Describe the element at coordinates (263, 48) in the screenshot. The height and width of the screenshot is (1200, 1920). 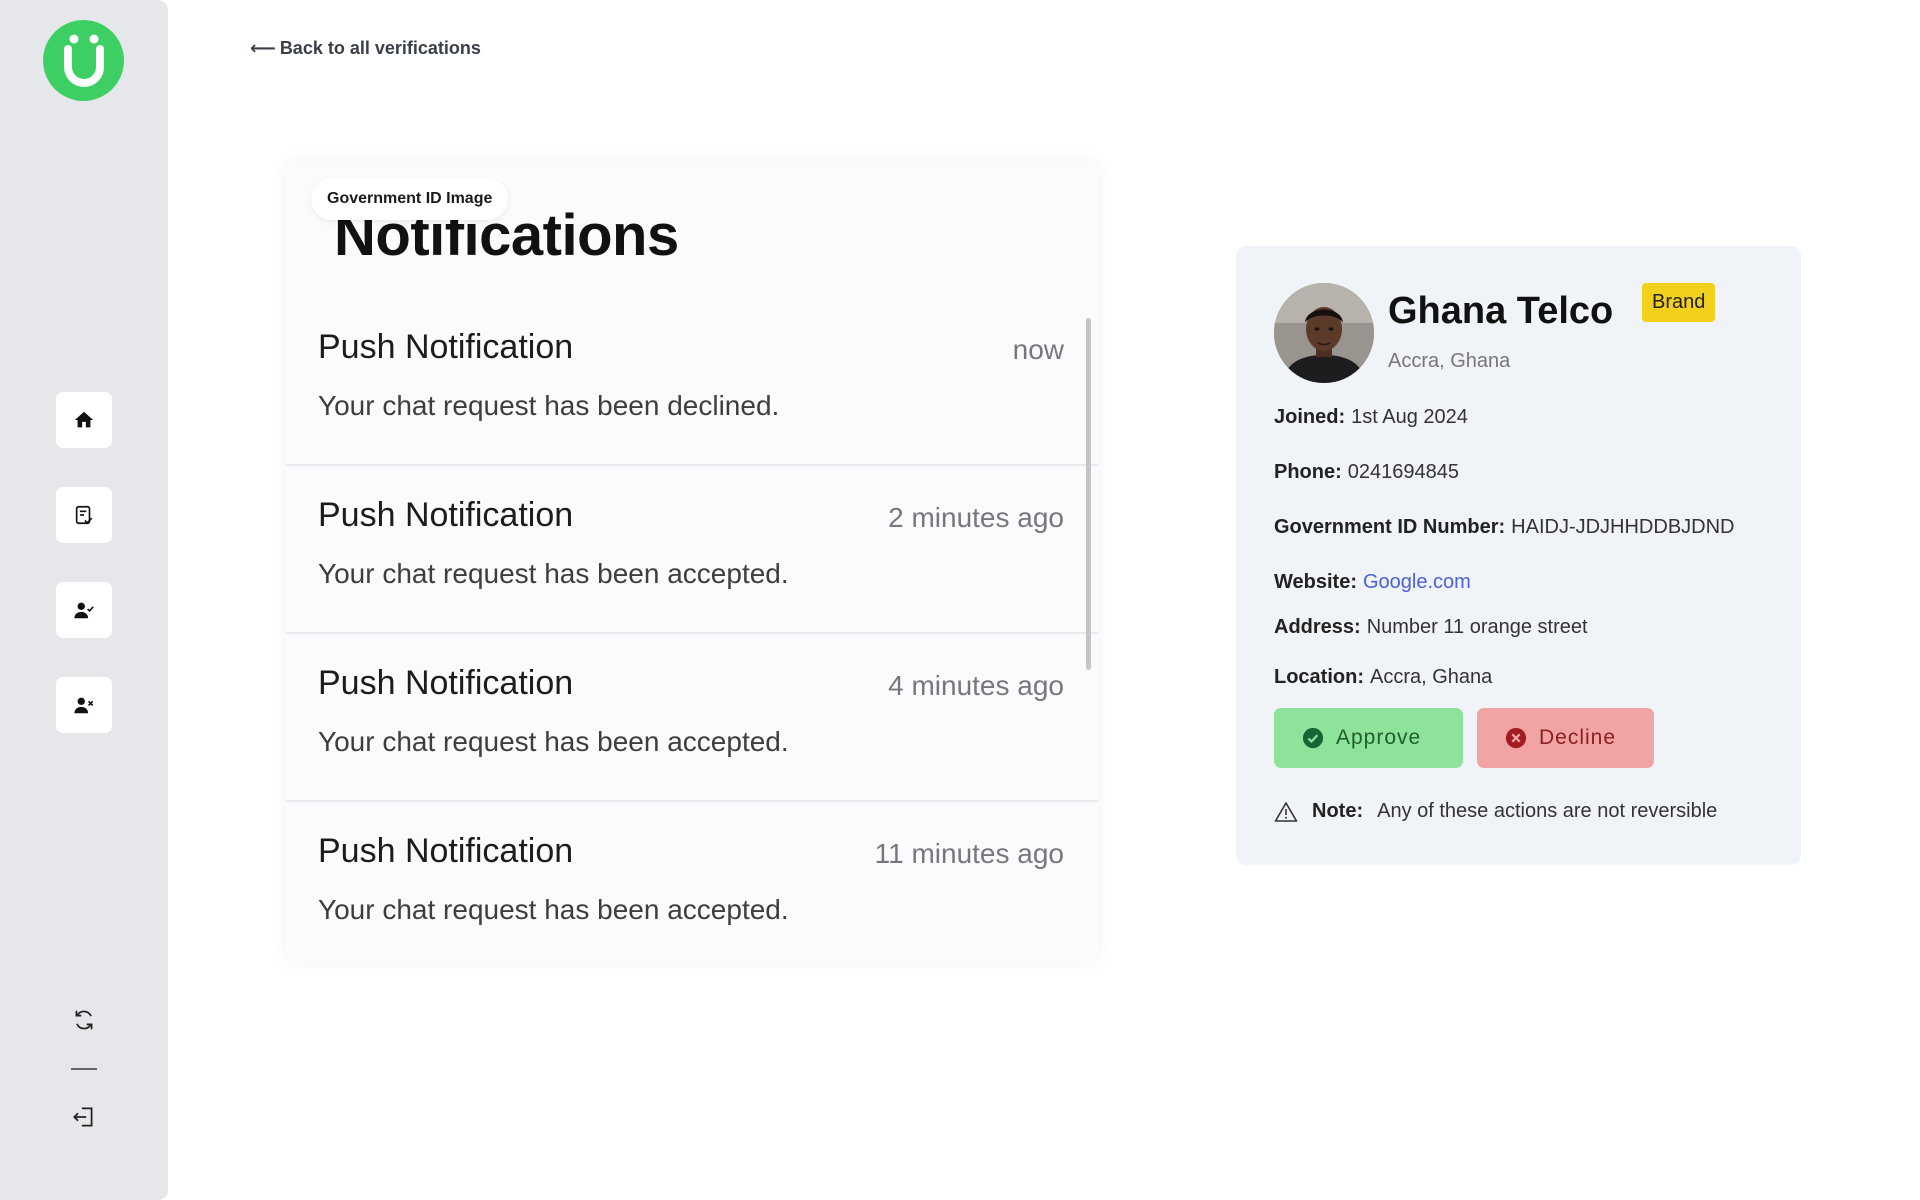
I see `back-arrow-icon: ⟵` at that location.